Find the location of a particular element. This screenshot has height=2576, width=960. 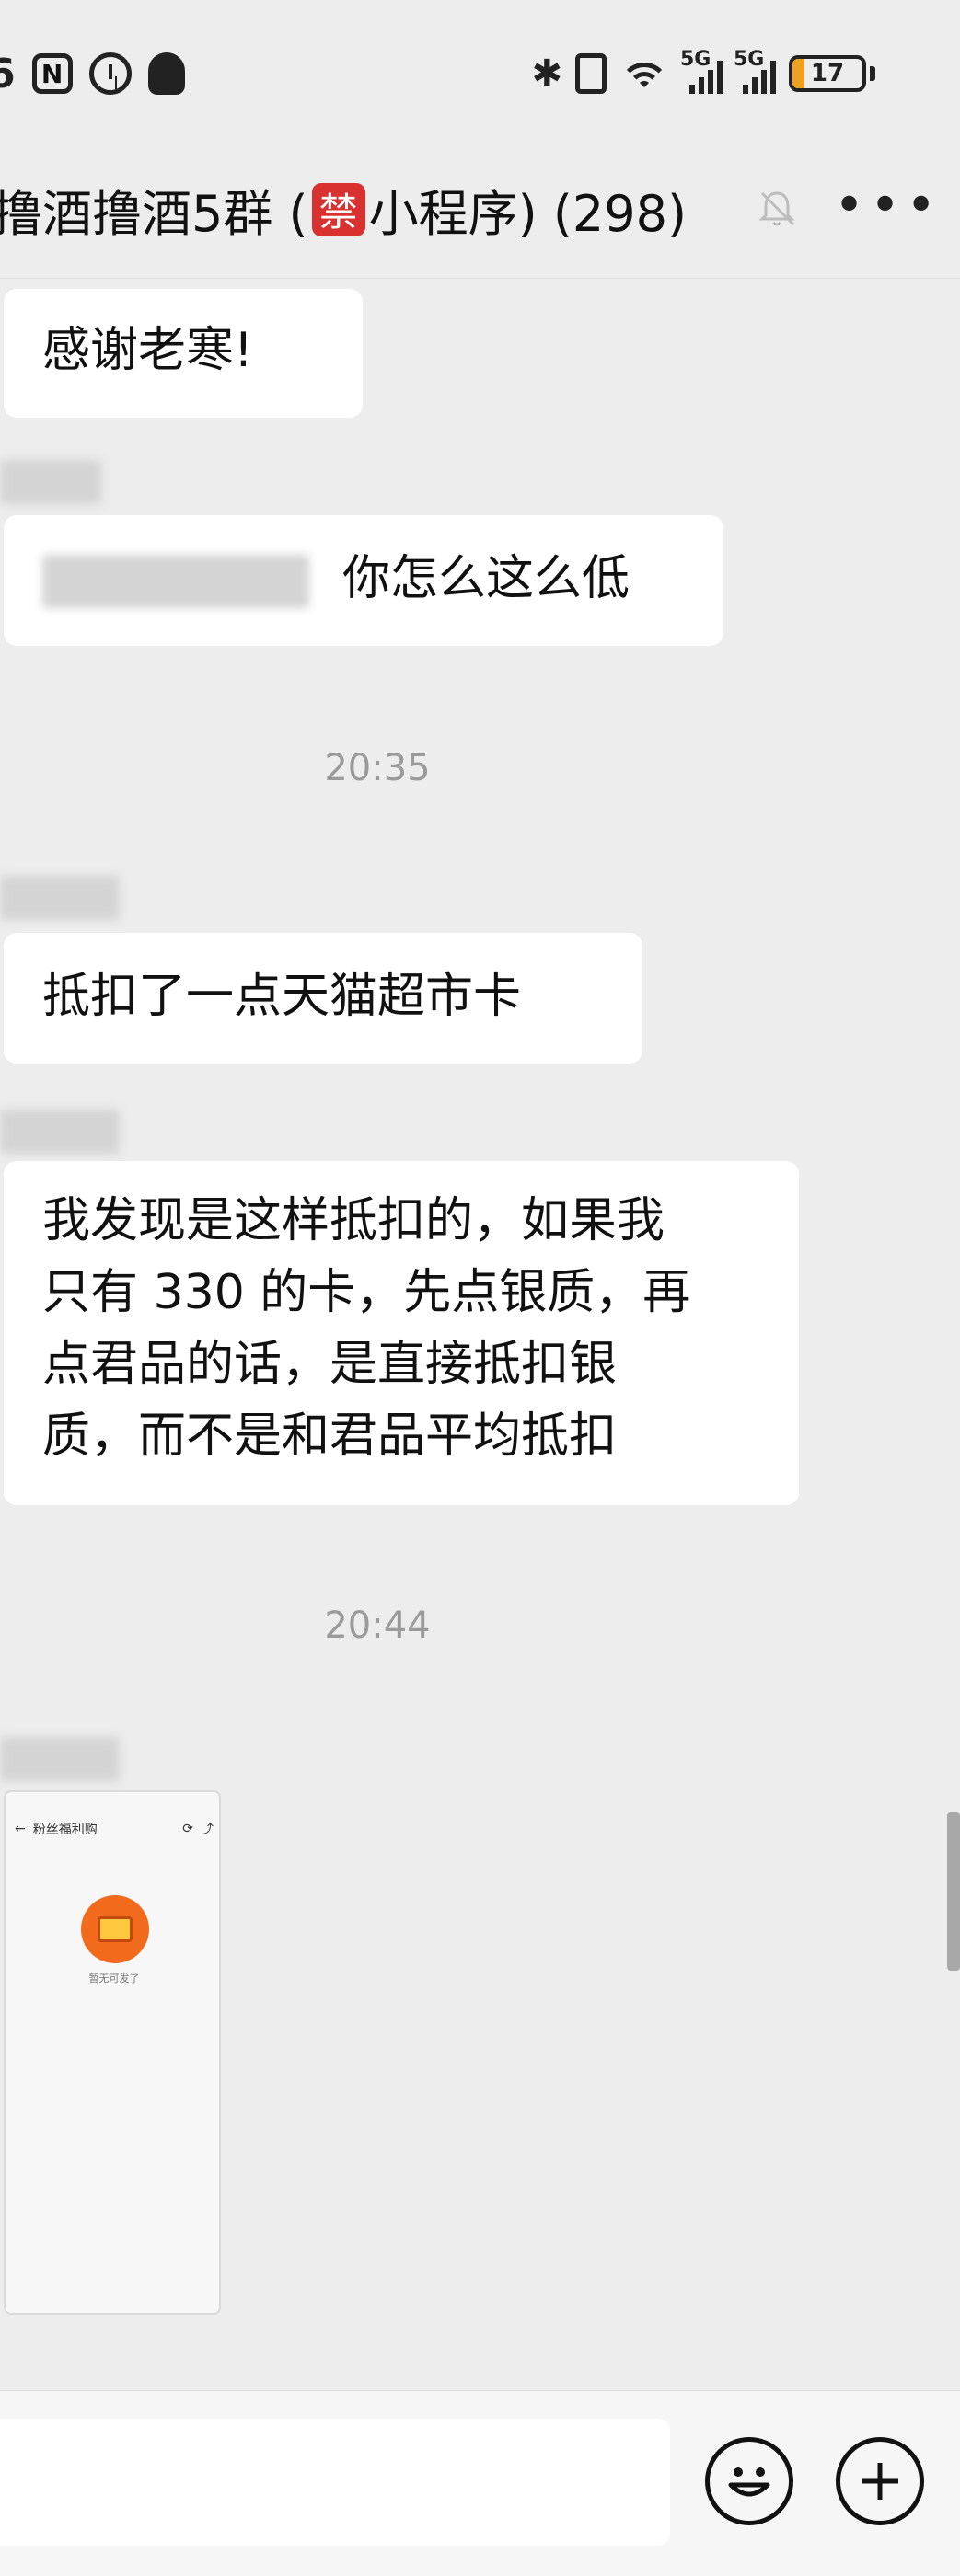

plus-button is located at coordinates (880, 2481).